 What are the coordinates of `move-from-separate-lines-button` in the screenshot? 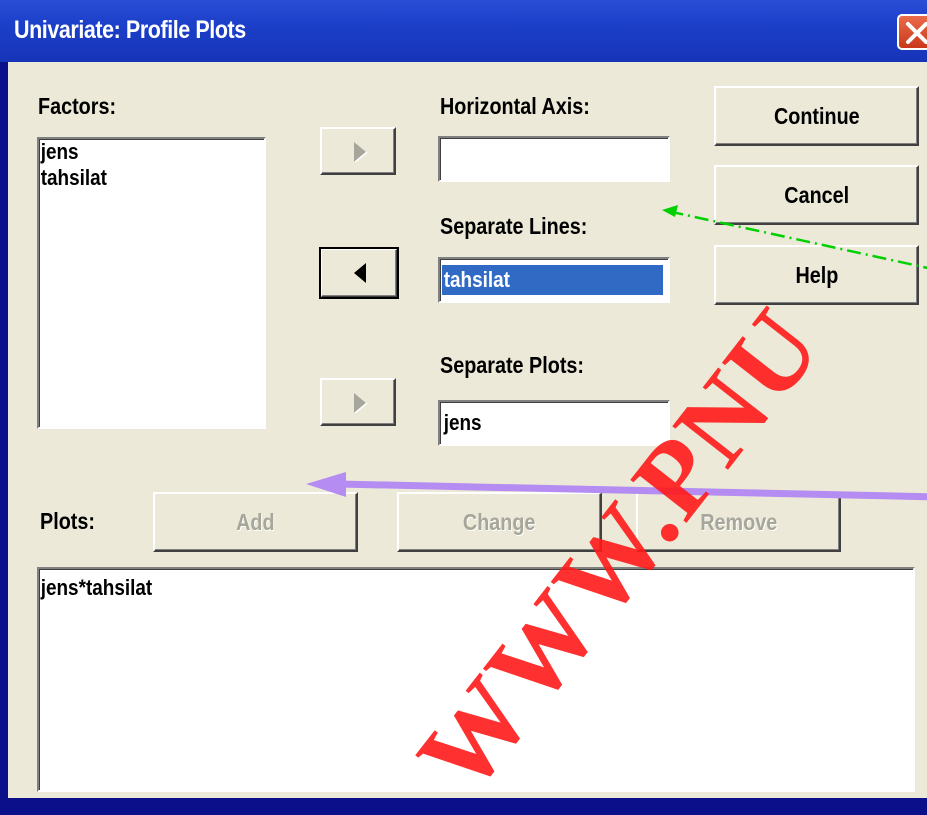 It's located at (359, 273).